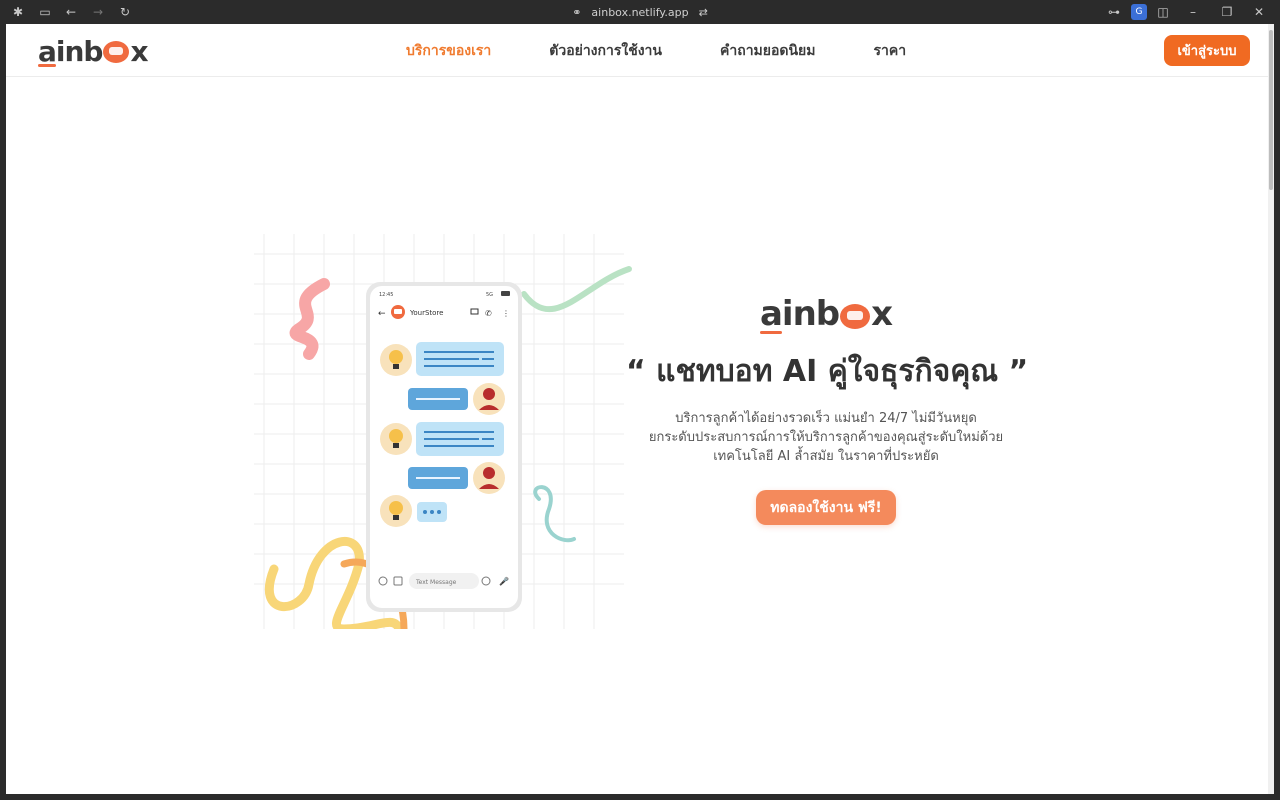 This screenshot has height=800, width=1280. I want to click on phone-input-placeholder: Text Message, so click(436, 582).